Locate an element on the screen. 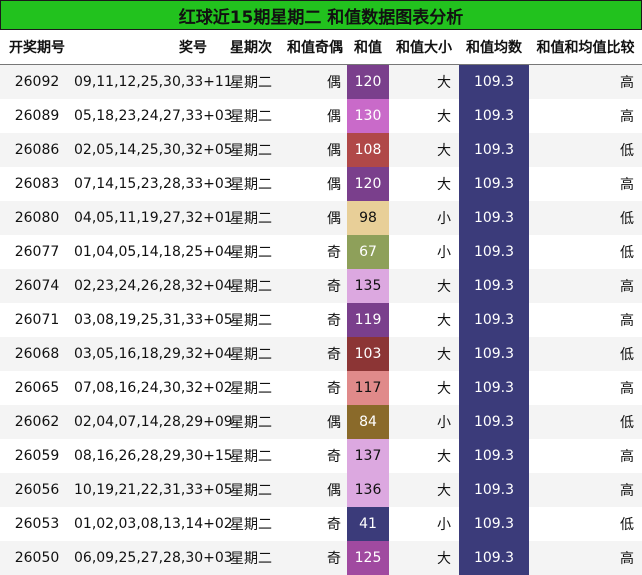 This screenshot has width=642, height=575. header-size: 和值大小 is located at coordinates (424, 47).